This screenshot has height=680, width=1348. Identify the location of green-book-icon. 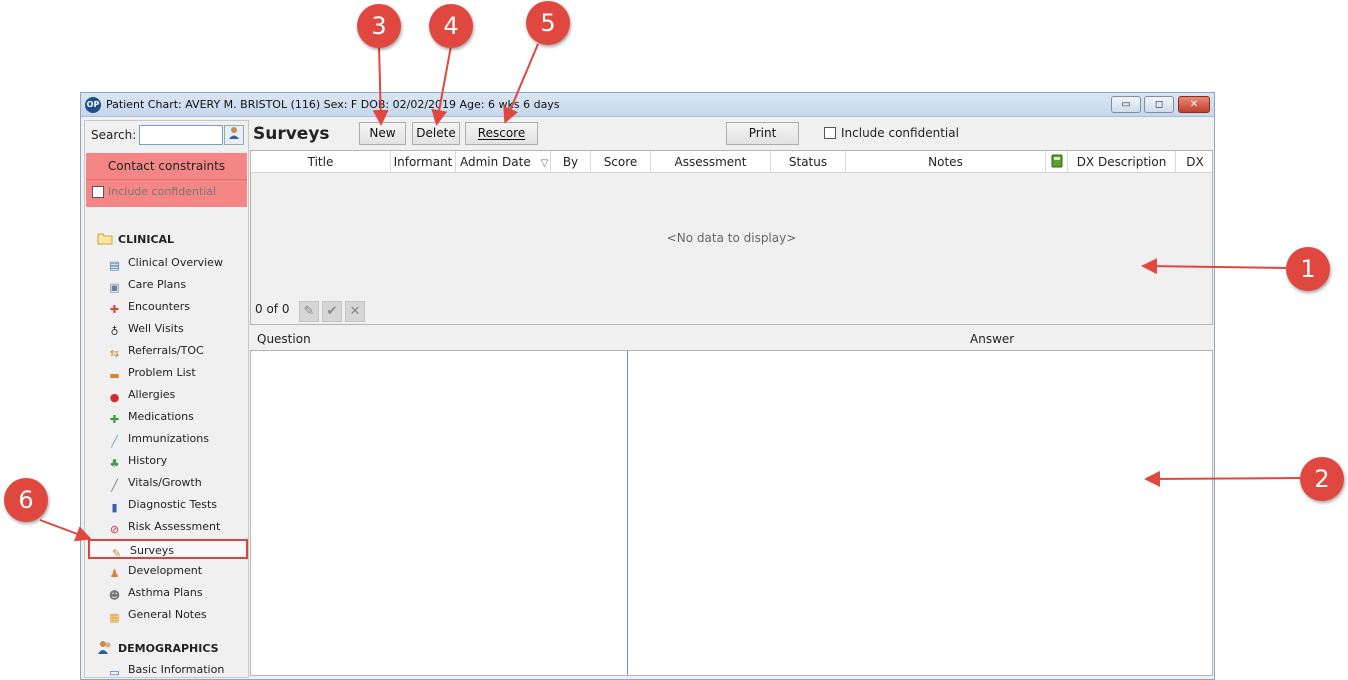
(1057, 161).